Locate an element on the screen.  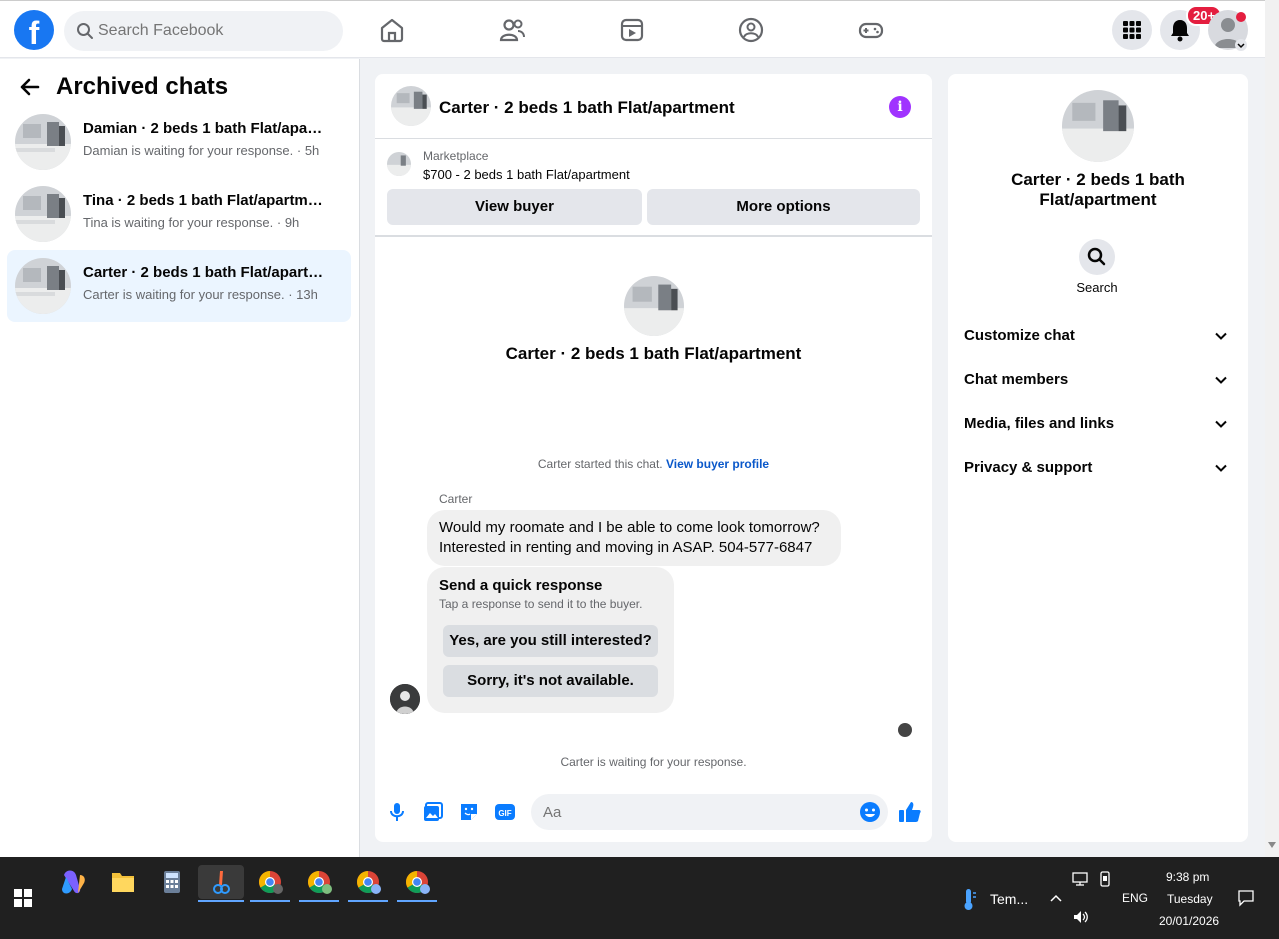
conversation-intro-title: Carter · 2 beds 1 bath Flat/apartment is located at coordinates (653, 353).